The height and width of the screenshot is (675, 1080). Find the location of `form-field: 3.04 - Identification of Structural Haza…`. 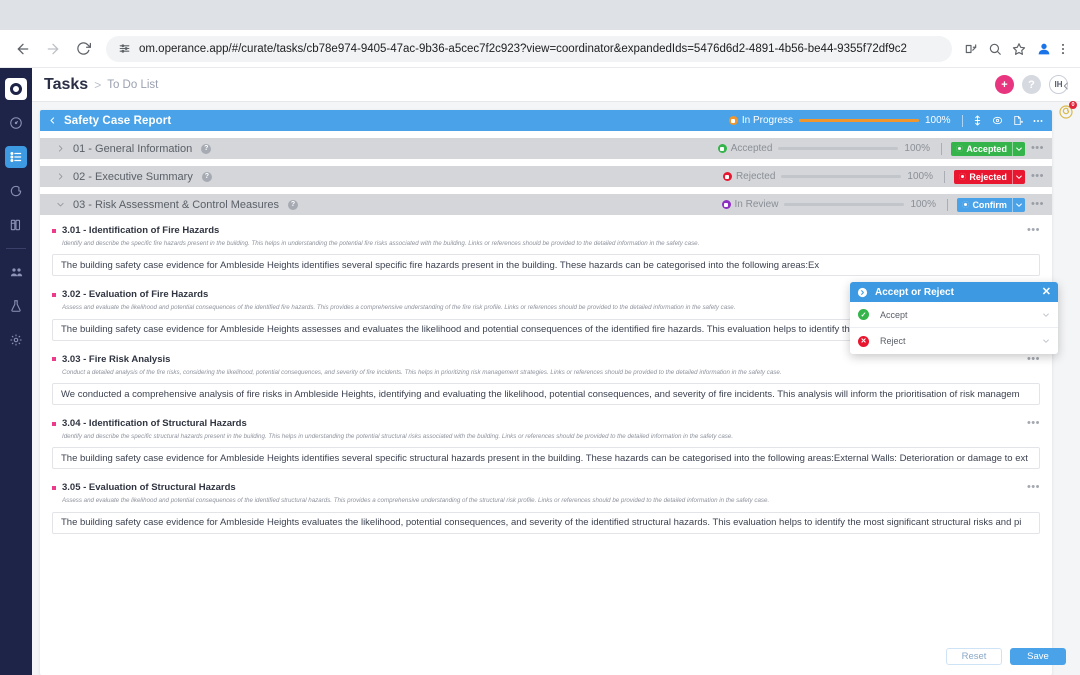

form-field: 3.04 - Identification of Structural Haza… is located at coordinates (546, 444).